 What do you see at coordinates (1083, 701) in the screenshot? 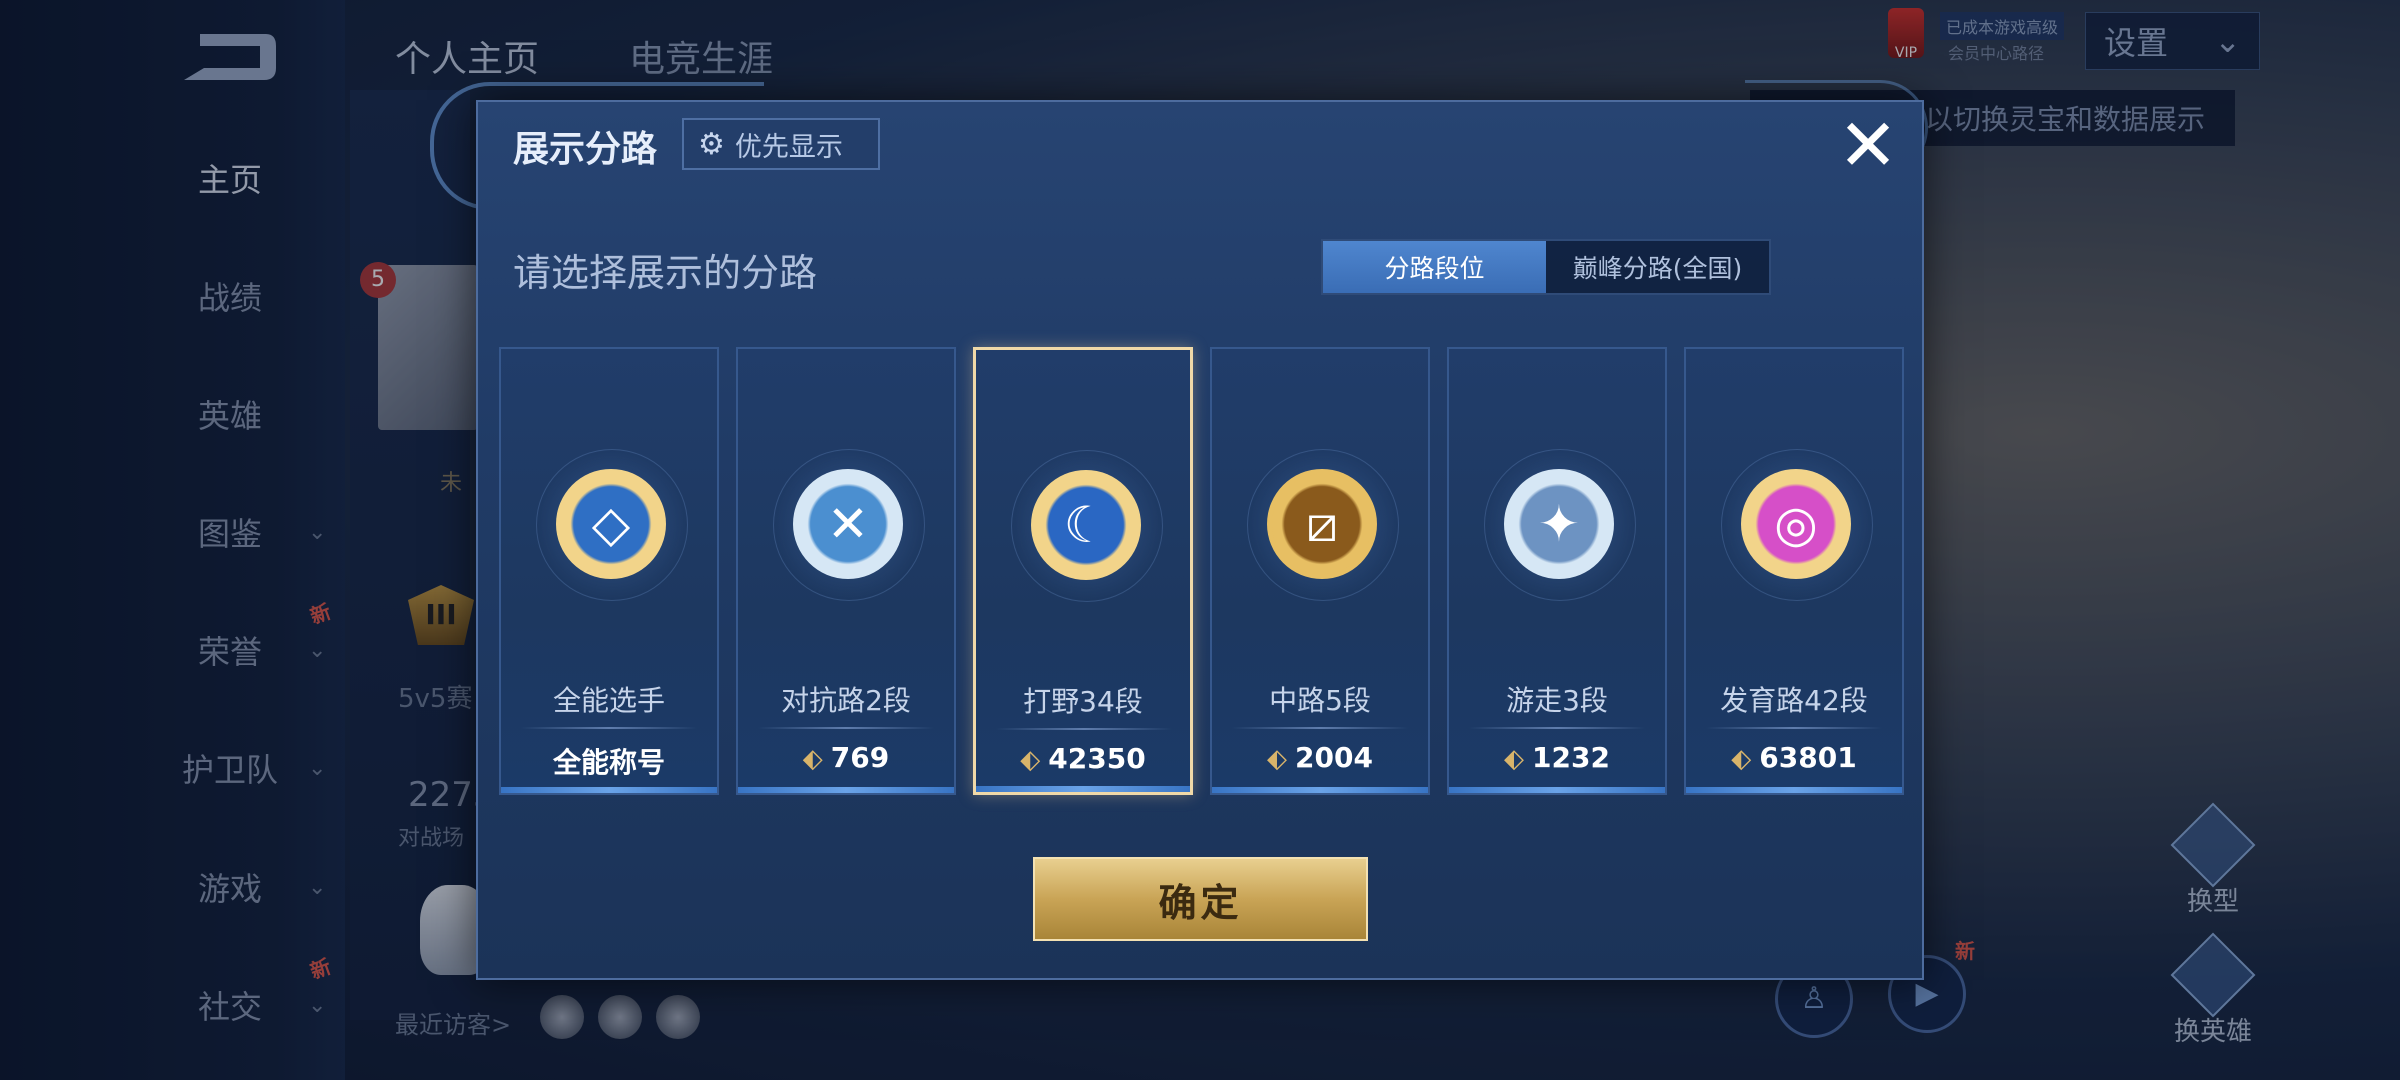
I see `lane-rank-label: 打野34段` at bounding box center [1083, 701].